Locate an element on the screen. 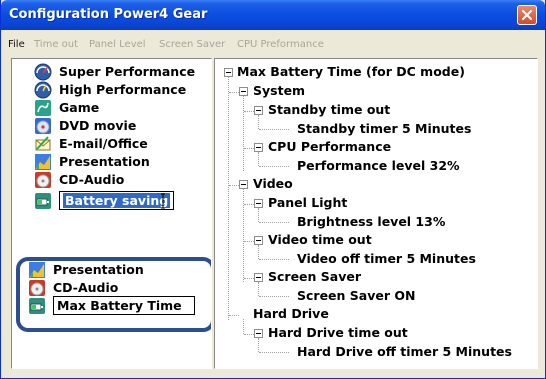 This screenshot has width=546, height=379. collapse-panel-toggle is located at coordinates (258, 203).